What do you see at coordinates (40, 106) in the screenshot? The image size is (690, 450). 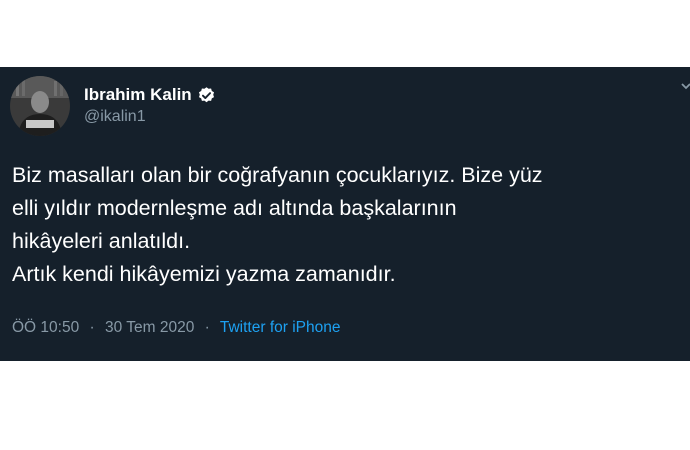 I see `avatar` at bounding box center [40, 106].